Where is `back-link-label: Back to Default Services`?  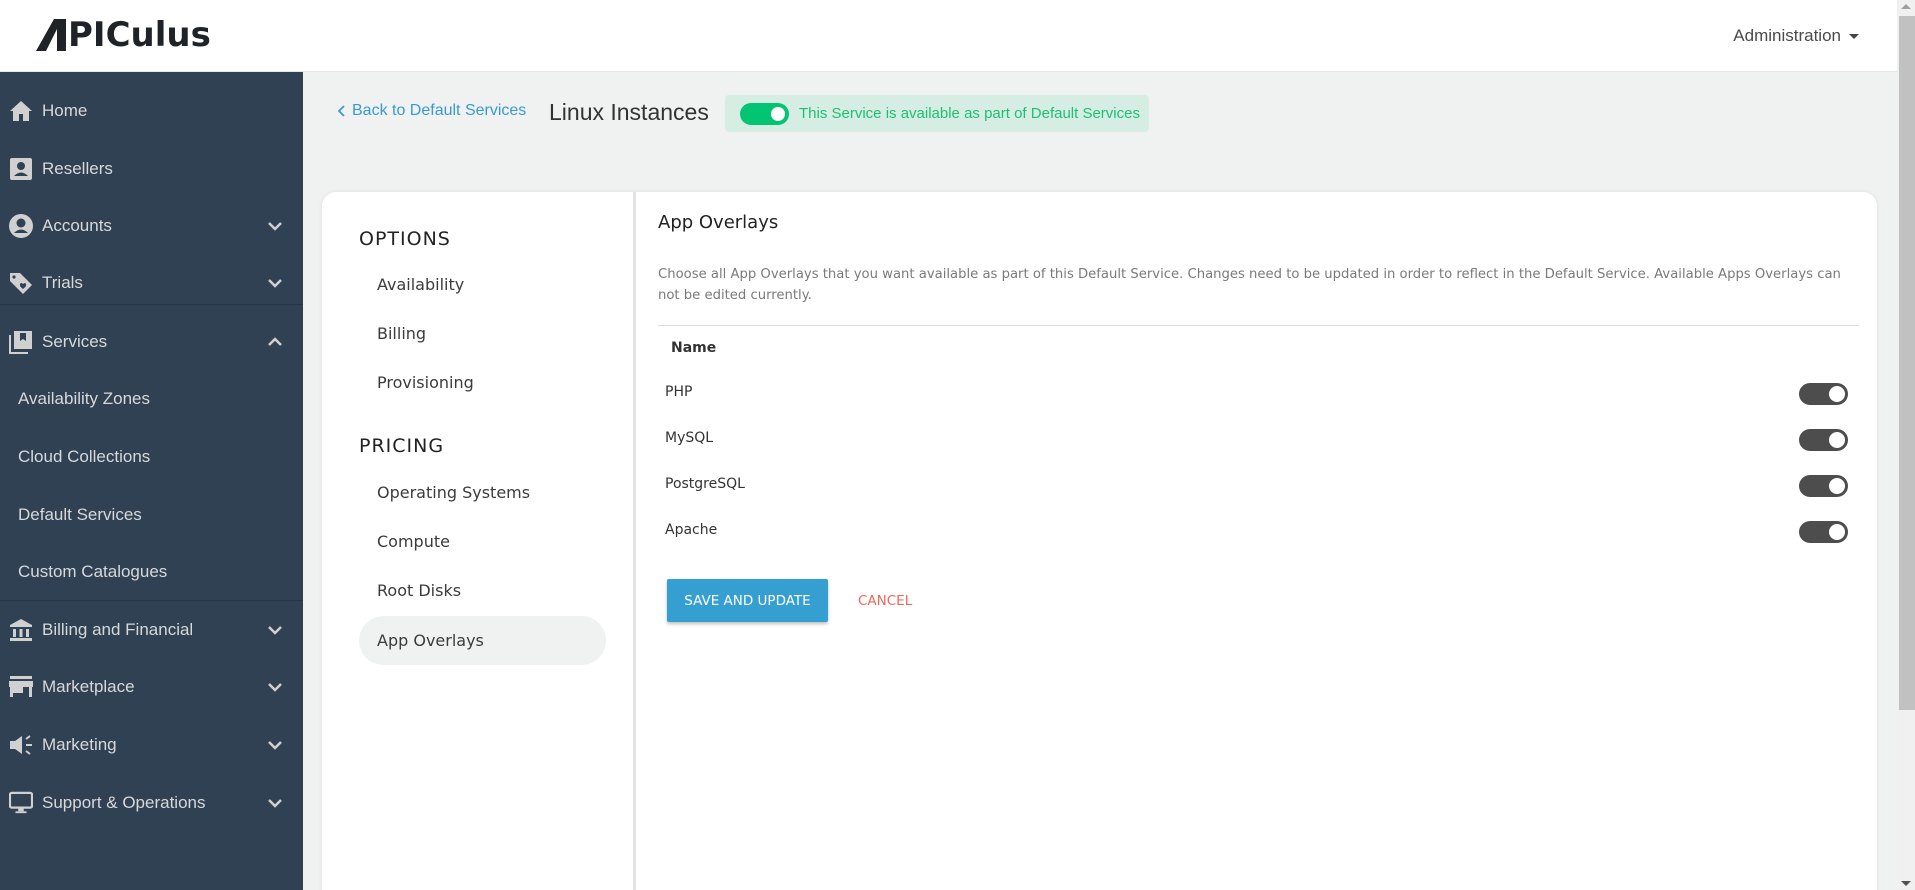
back-link-label: Back to Default Services is located at coordinates (439, 110).